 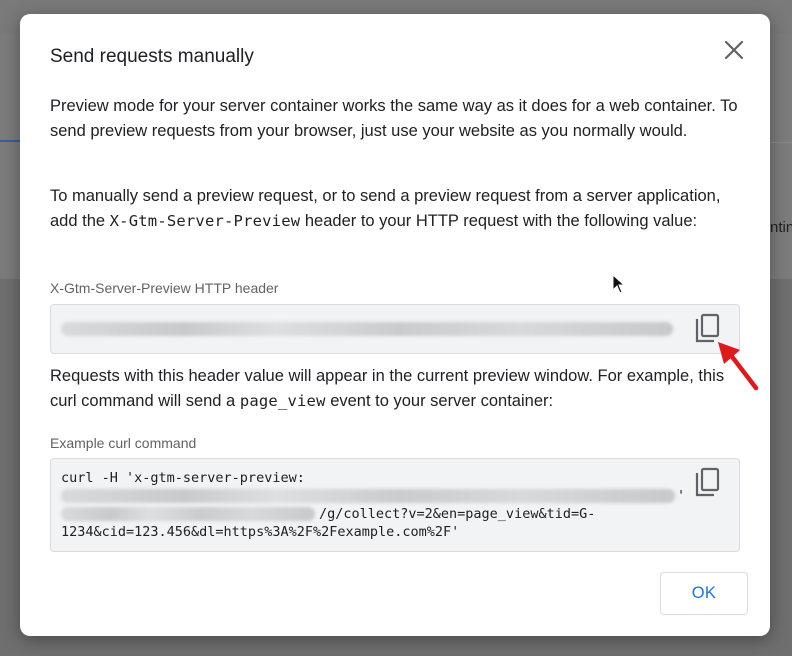 I want to click on curl-header-value-redacted, so click(x=368, y=496).